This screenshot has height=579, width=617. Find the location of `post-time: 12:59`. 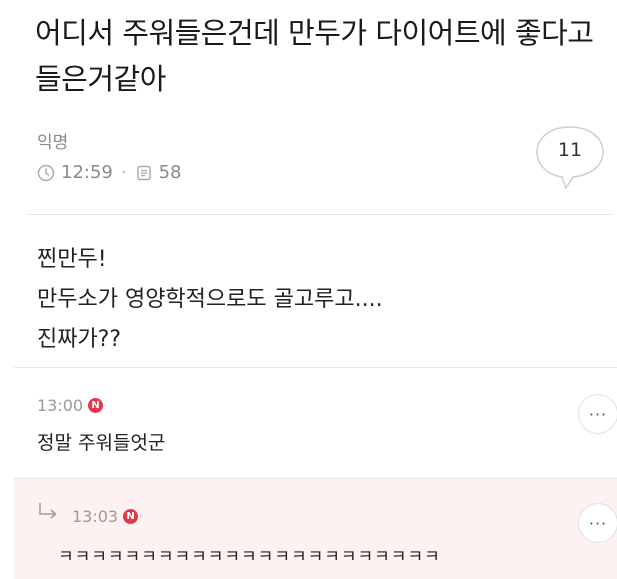

post-time: 12:59 is located at coordinates (87, 172).